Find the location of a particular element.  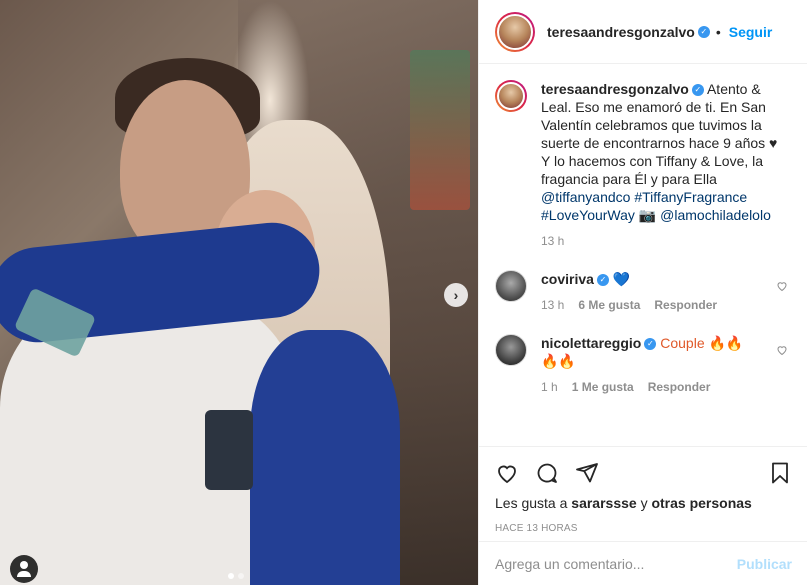

hashtag-link: #LoveYourWay is located at coordinates (588, 215).